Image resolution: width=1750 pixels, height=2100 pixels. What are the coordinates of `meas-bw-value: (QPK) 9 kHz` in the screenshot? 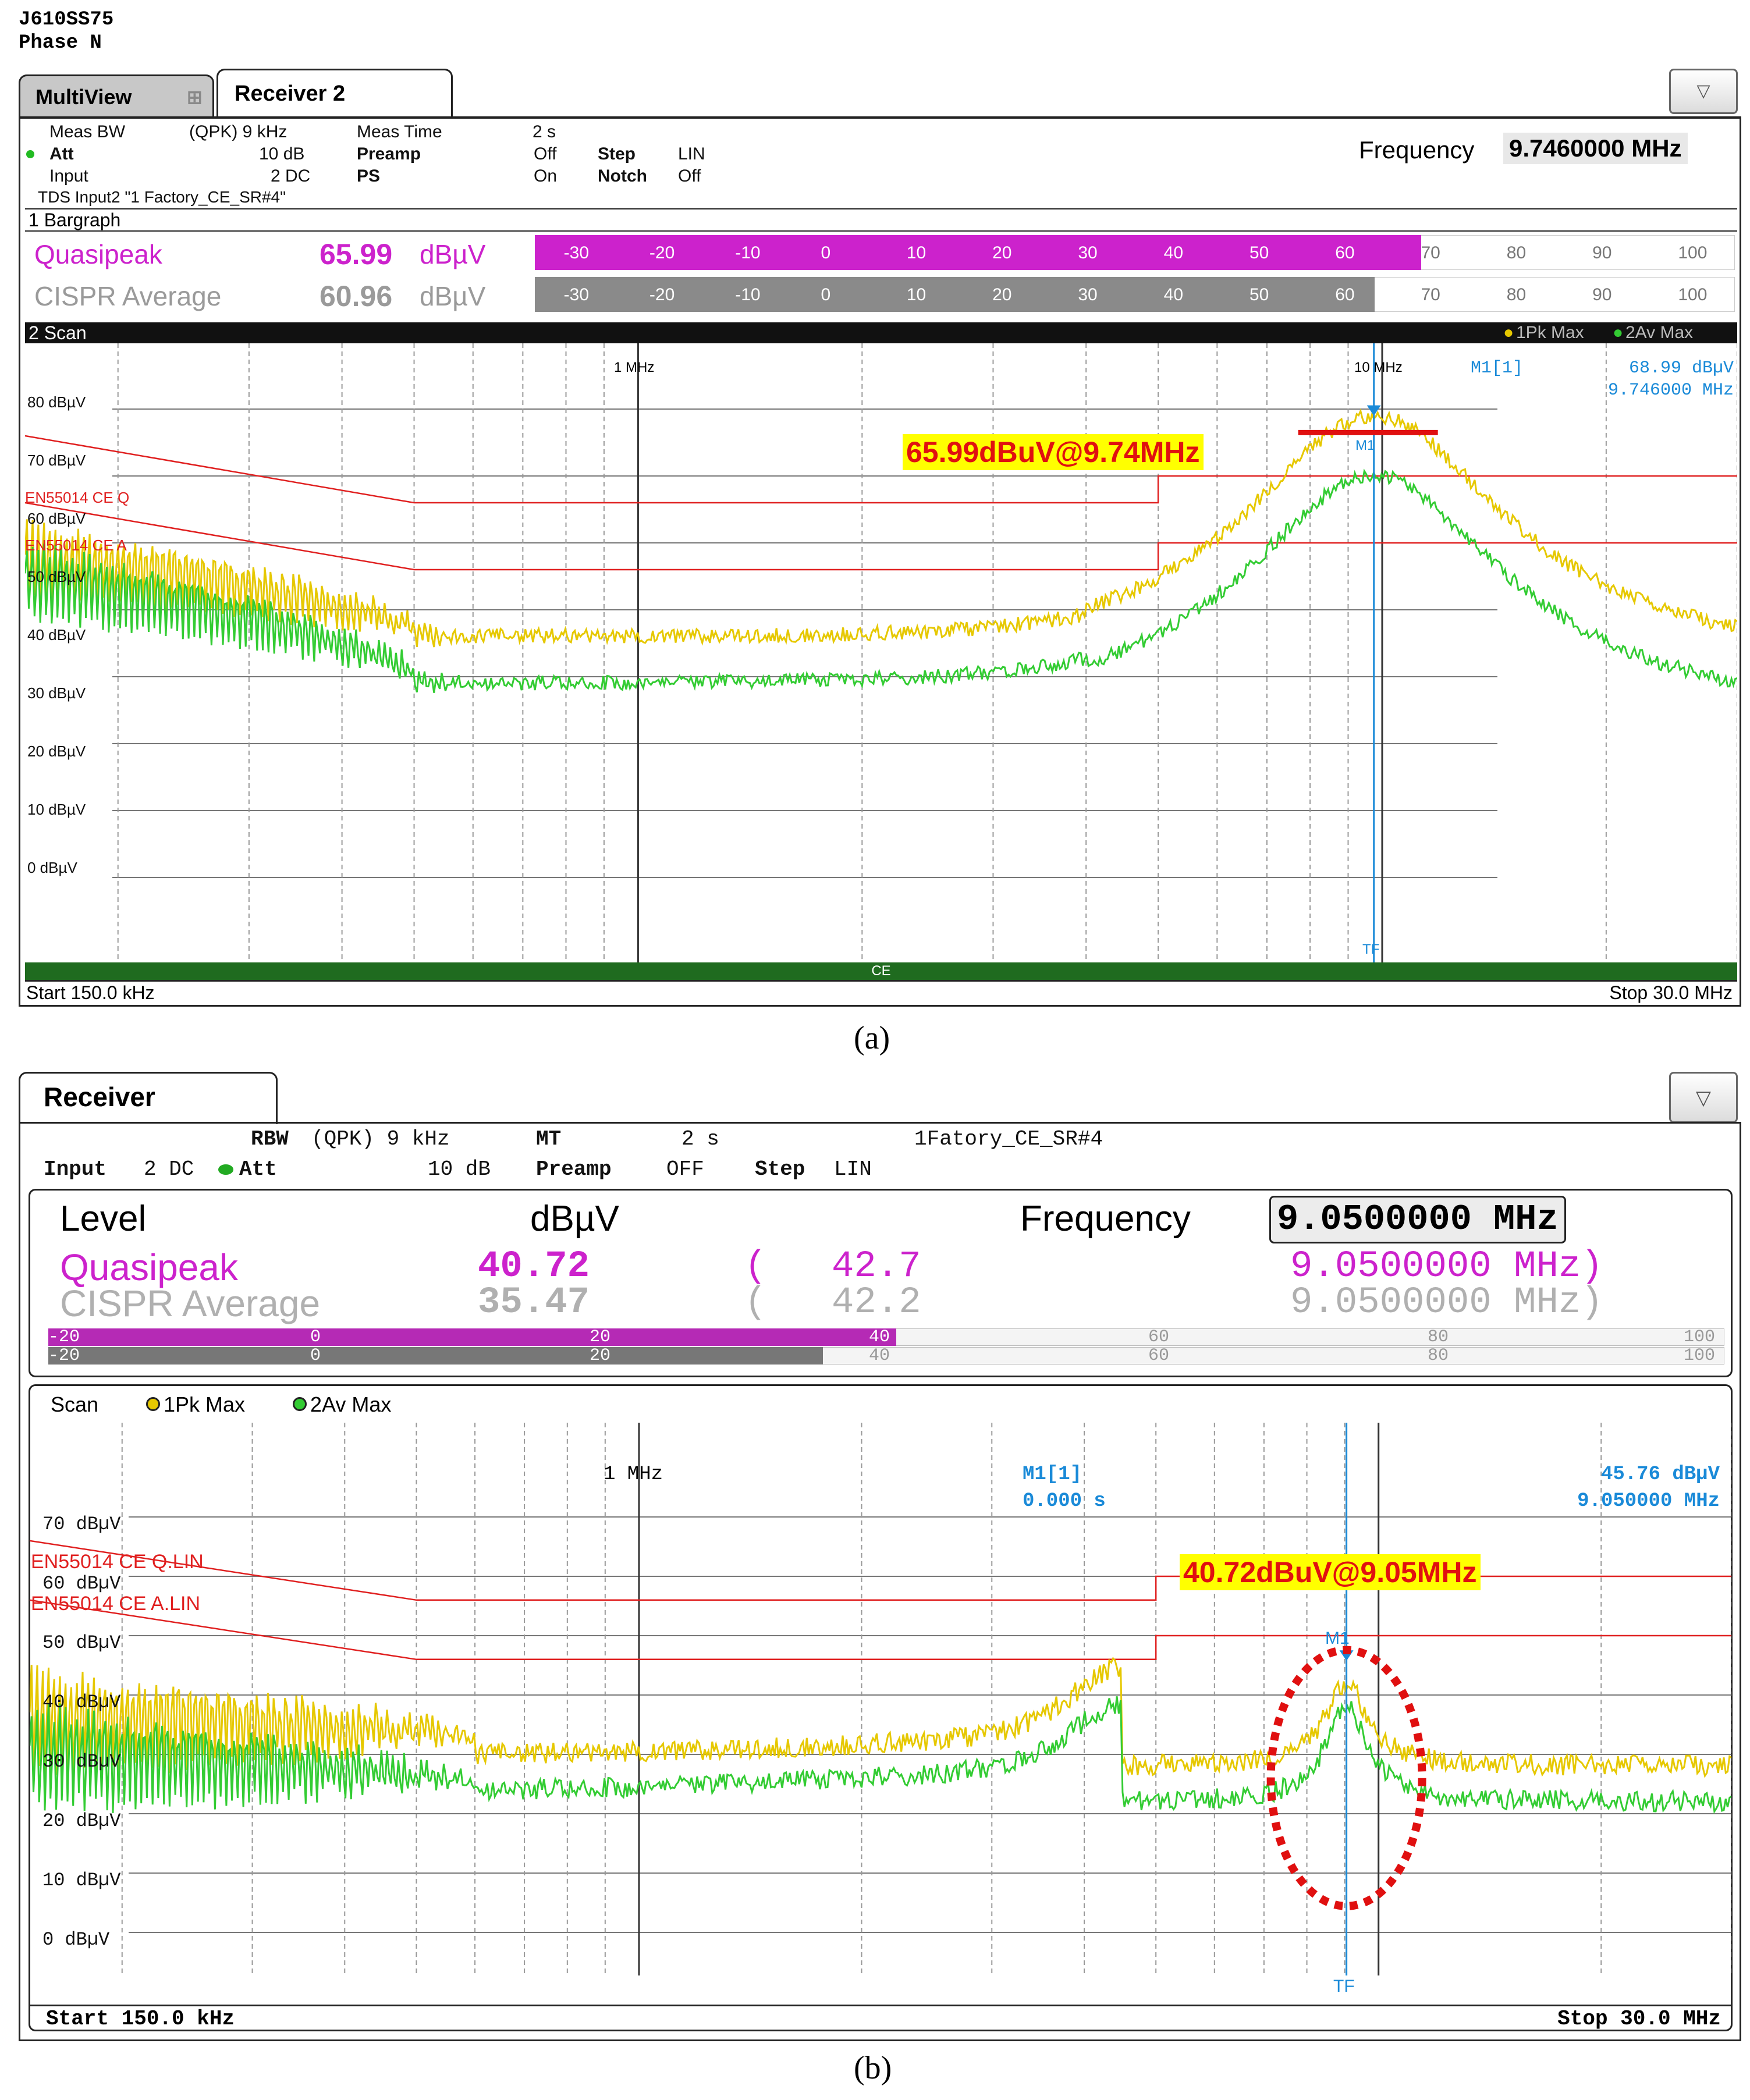 It's located at (238, 131).